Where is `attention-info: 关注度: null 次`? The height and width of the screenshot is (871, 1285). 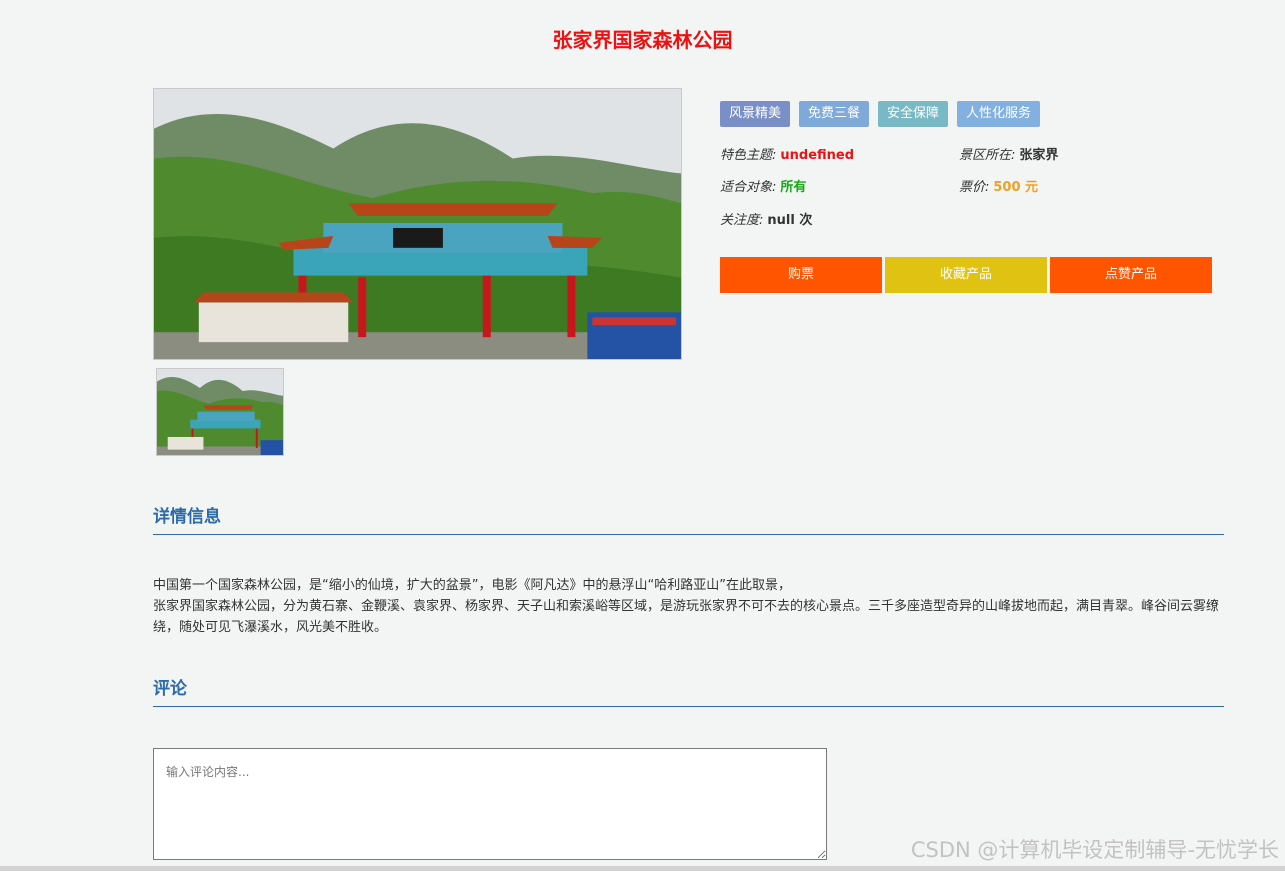
attention-info: 关注度: null 次 is located at coordinates (766, 218).